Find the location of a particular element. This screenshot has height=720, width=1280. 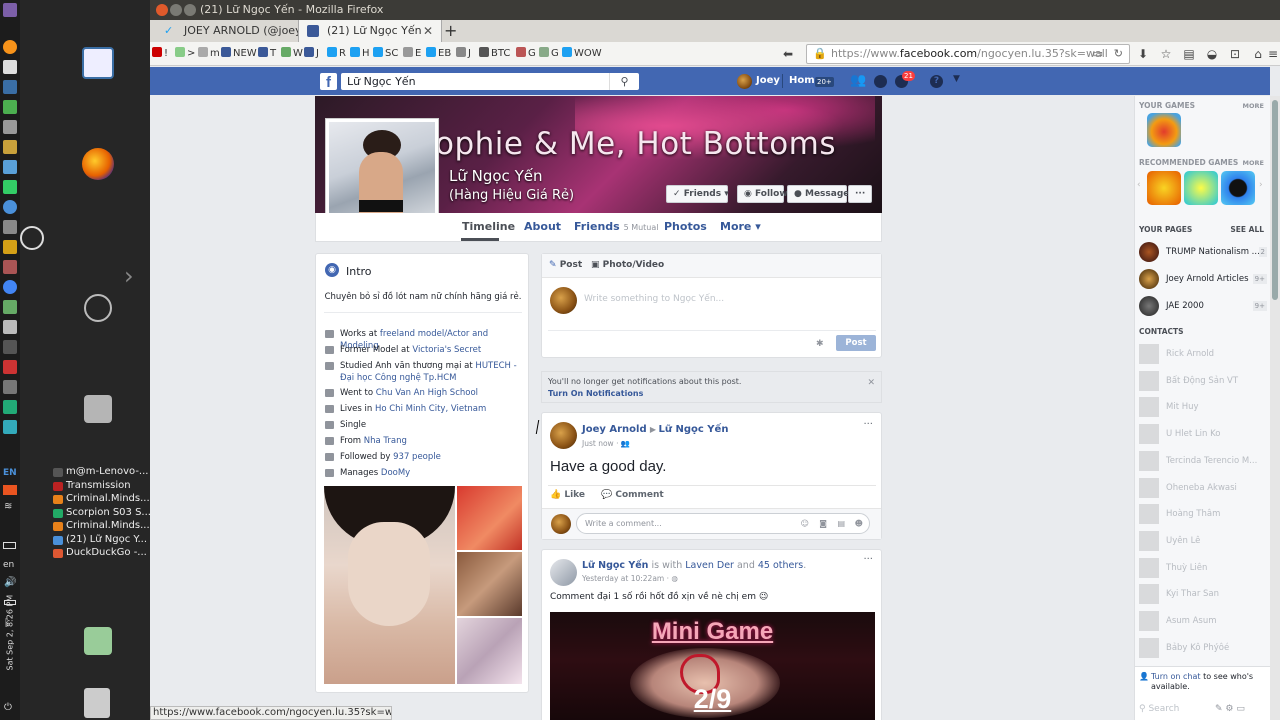

post2-image: Mini Game 2/9 is located at coordinates (712, 666).